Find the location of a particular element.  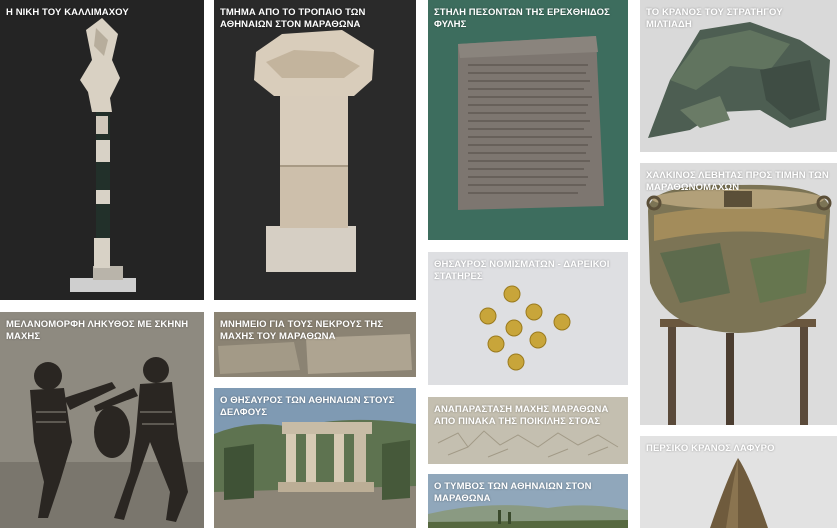

gallery-card-stele: ΣΤΗΛΗ ΠΕΣΟΝΤΩΝ ΤΗΣ ΕΡΕΧΘΗΙΔΟΣ ΦΥΛΗΣ is located at coordinates (528, 120).